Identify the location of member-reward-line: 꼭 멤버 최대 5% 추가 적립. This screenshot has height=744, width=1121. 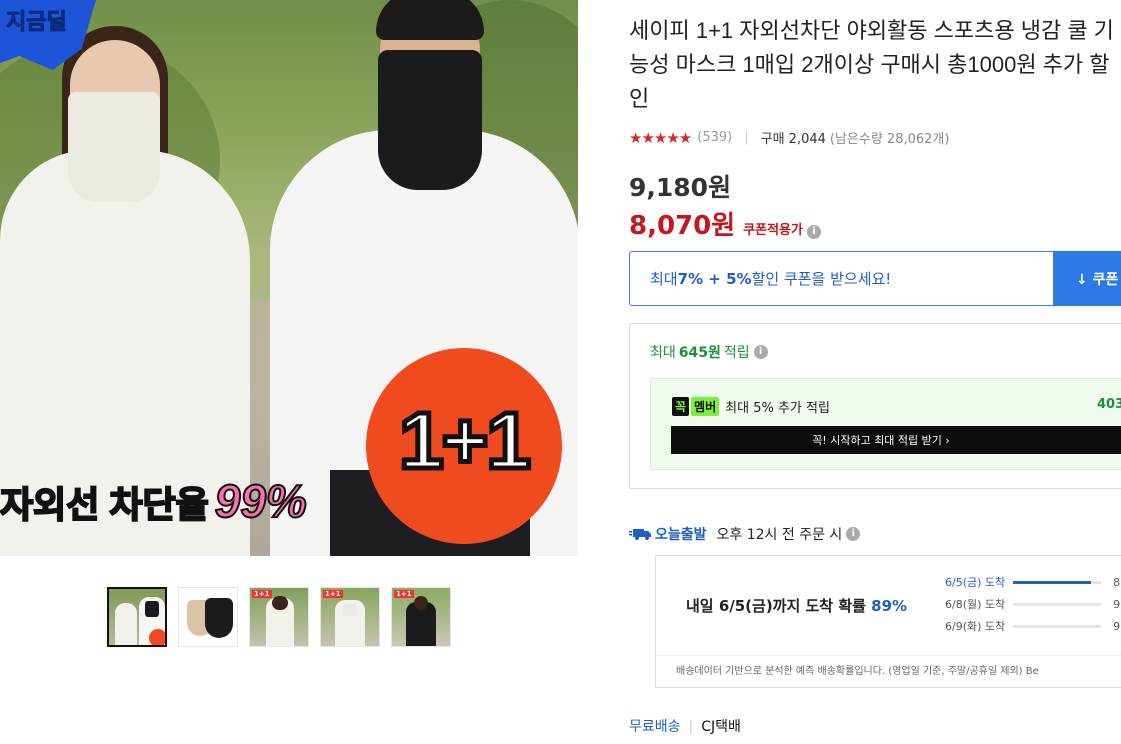
(751, 406).